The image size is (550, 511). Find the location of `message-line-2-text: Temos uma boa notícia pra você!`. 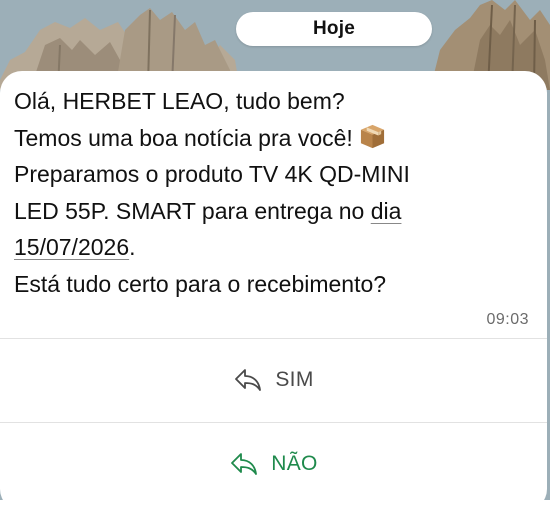

message-line-2-text: Temos uma boa notícia pra você! is located at coordinates (183, 137).